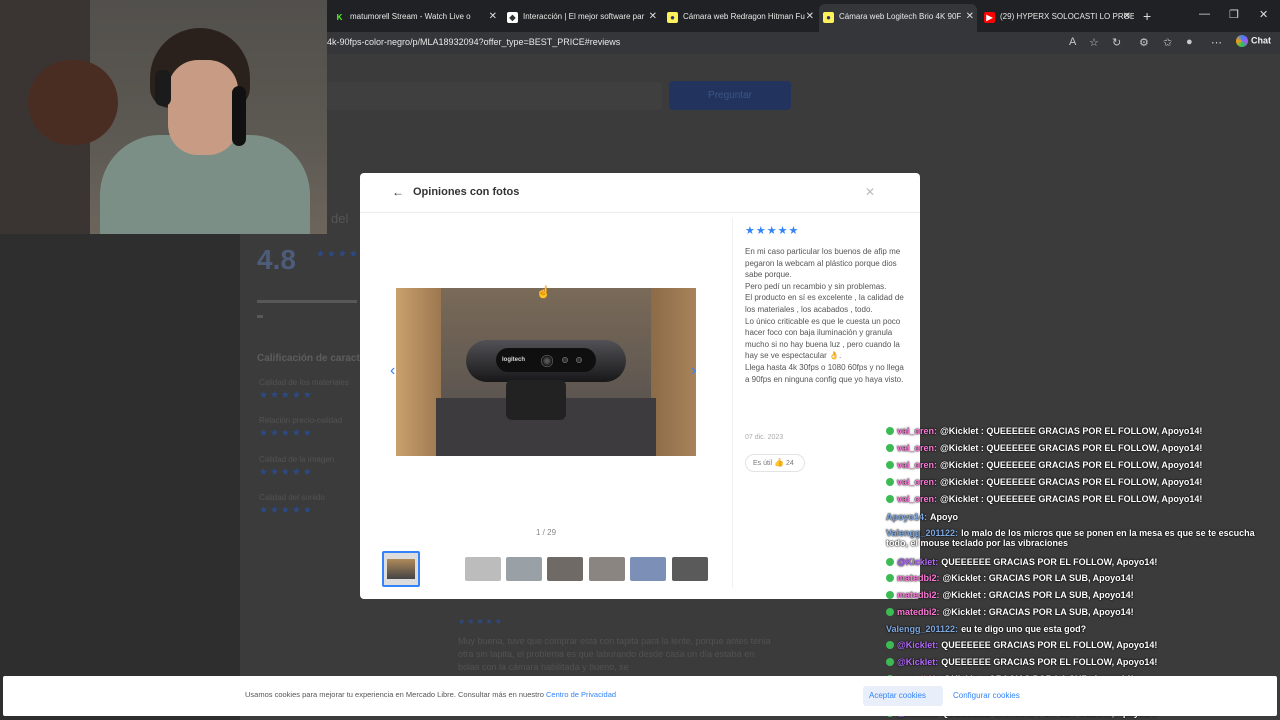 The width and height of the screenshot is (1280, 720). What do you see at coordinates (993, 696) in the screenshot?
I see `configure-cookies-button: Configurar cookies` at bounding box center [993, 696].